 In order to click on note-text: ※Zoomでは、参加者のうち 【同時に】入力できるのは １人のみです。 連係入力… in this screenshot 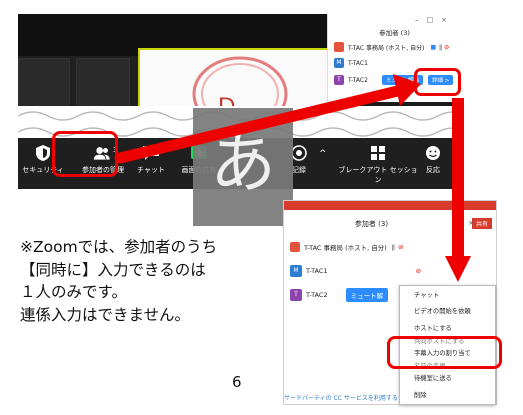, I will do `click(145, 281)`.